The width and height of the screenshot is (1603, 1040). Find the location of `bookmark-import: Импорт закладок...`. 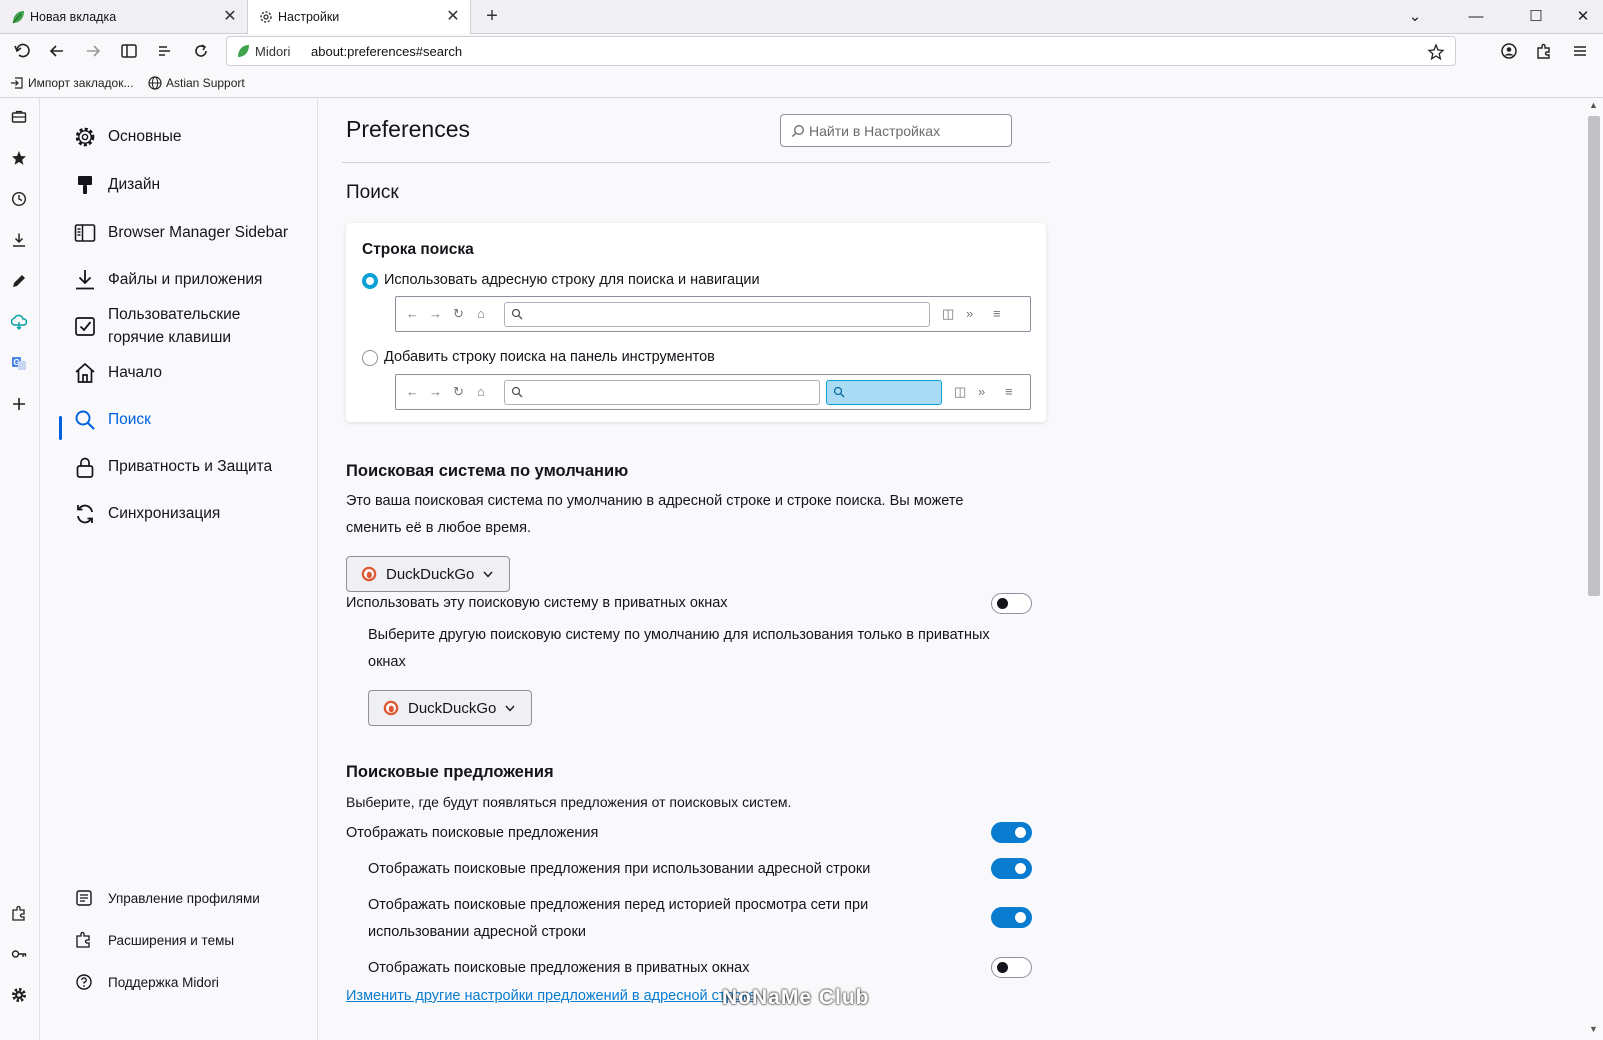

bookmark-import: Импорт закладок... is located at coordinates (71, 83).